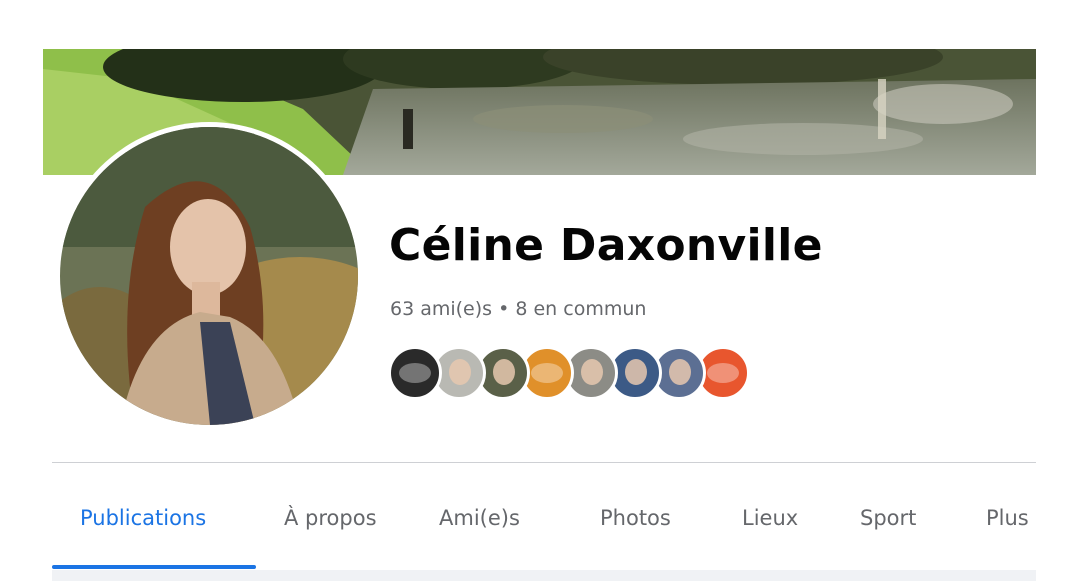  What do you see at coordinates (154, 567) in the screenshot?
I see `active-tab-indicator` at bounding box center [154, 567].